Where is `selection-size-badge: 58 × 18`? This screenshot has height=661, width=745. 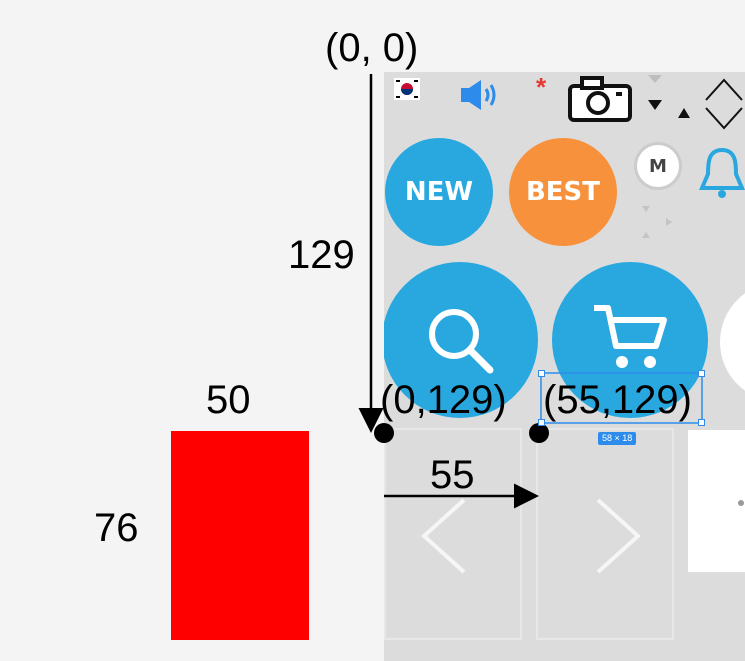 selection-size-badge: 58 × 18 is located at coordinates (617, 438).